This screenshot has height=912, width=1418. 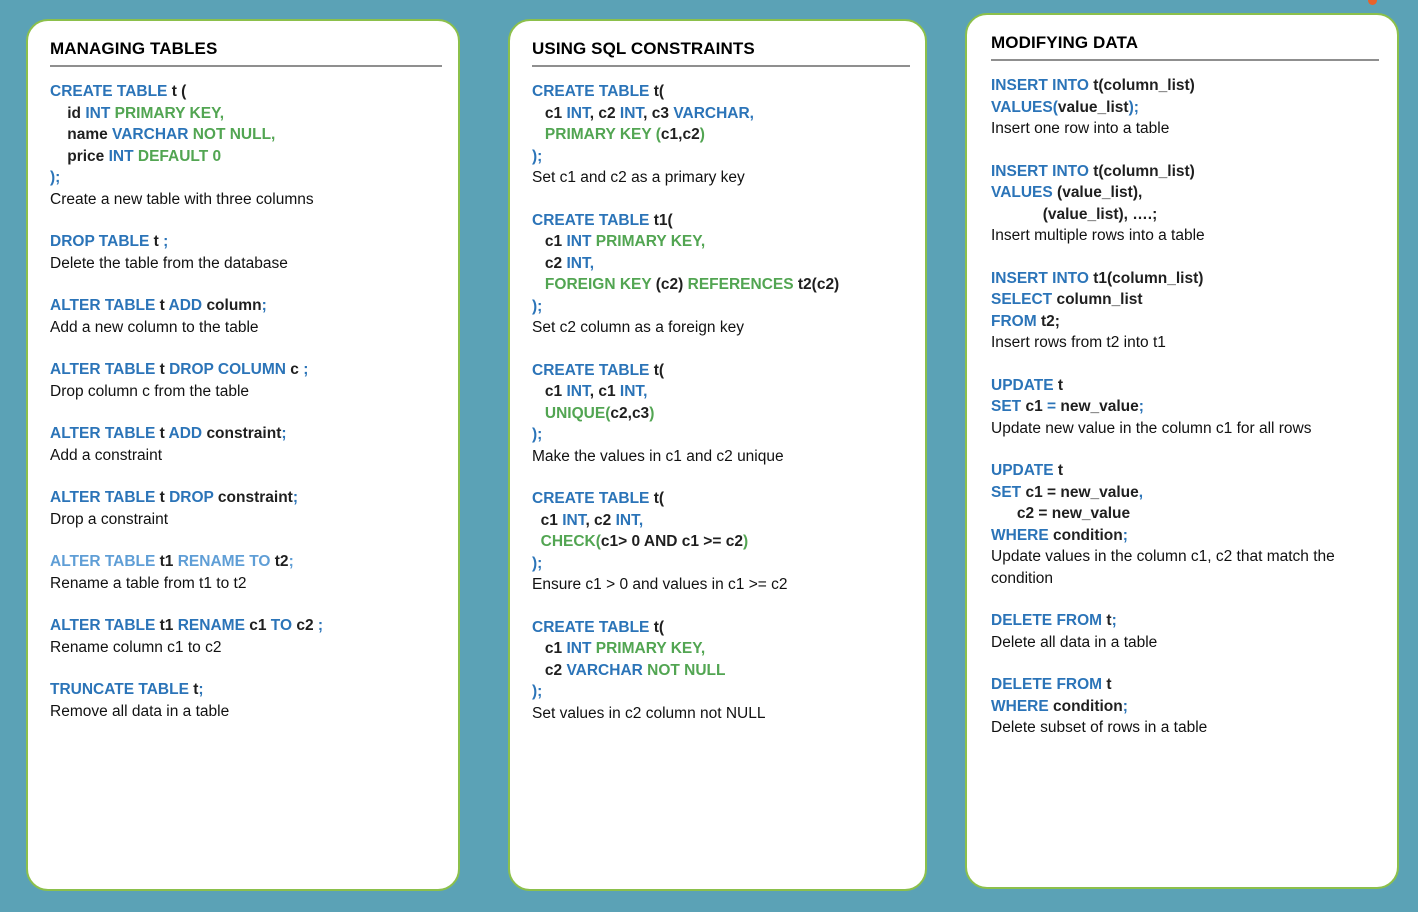 What do you see at coordinates (718, 264) in the screenshot?
I see `code-line: c2 INT,` at bounding box center [718, 264].